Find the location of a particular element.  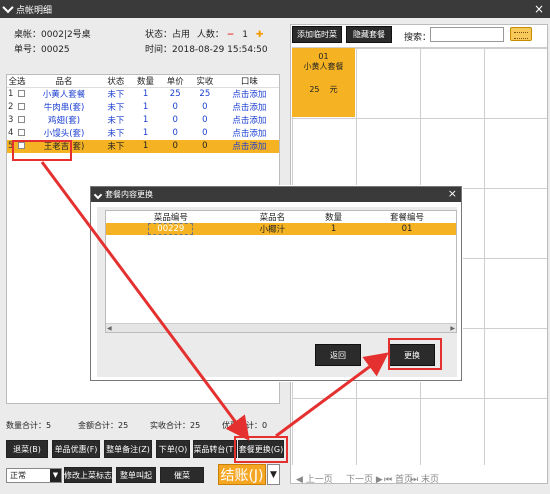

keyboard-icon is located at coordinates (521, 34).